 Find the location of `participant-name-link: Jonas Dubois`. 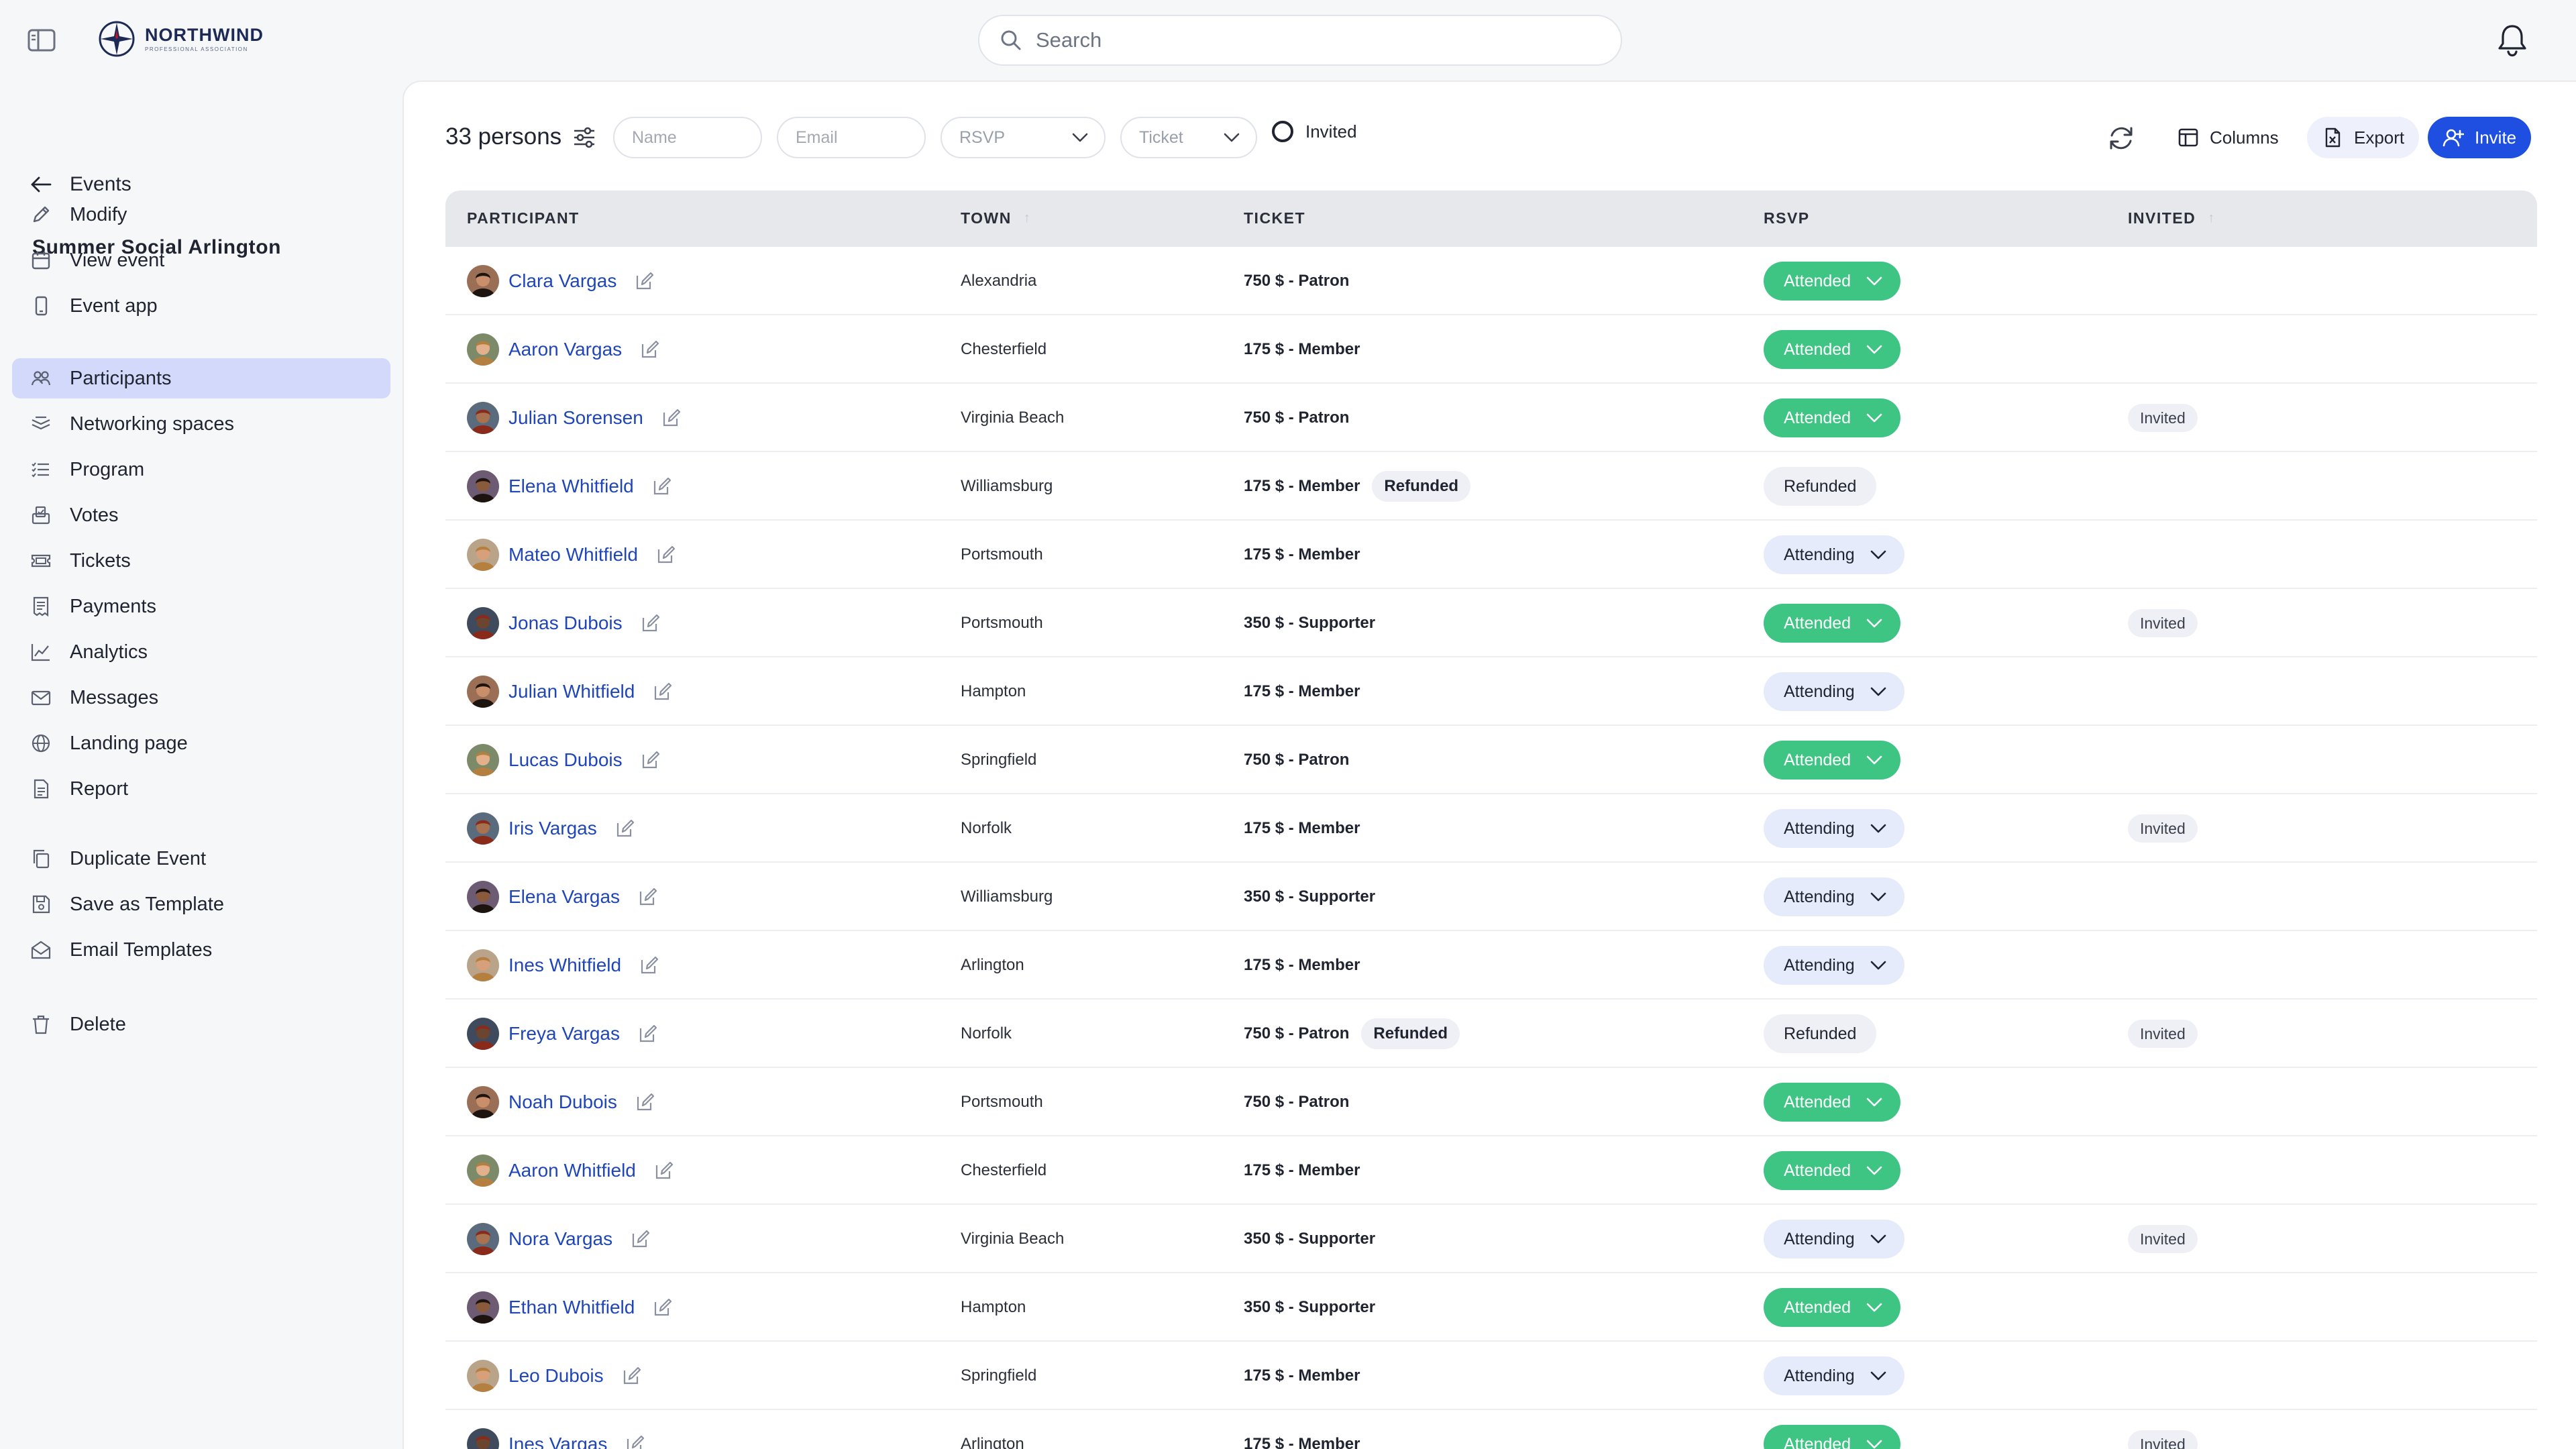

participant-name-link: Jonas Dubois is located at coordinates (565, 623).